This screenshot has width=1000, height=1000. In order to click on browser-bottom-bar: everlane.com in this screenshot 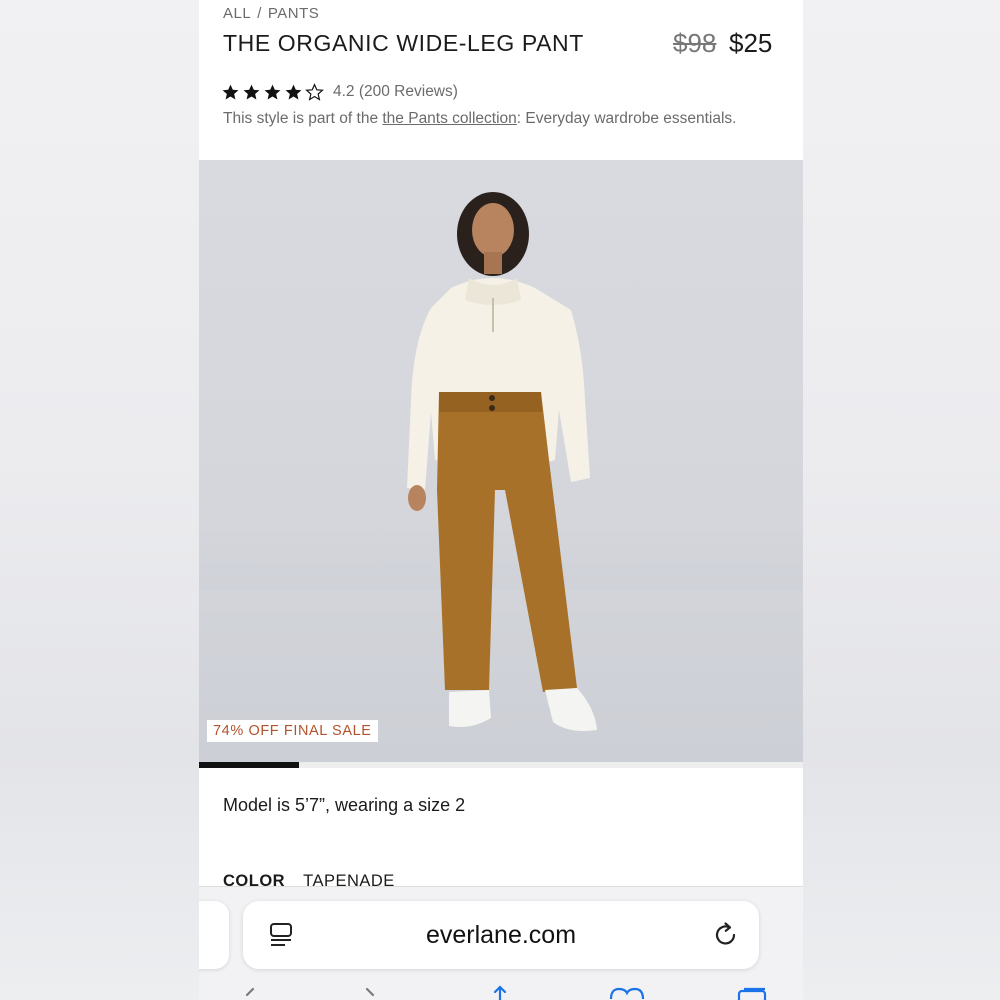, I will do `click(501, 943)`.